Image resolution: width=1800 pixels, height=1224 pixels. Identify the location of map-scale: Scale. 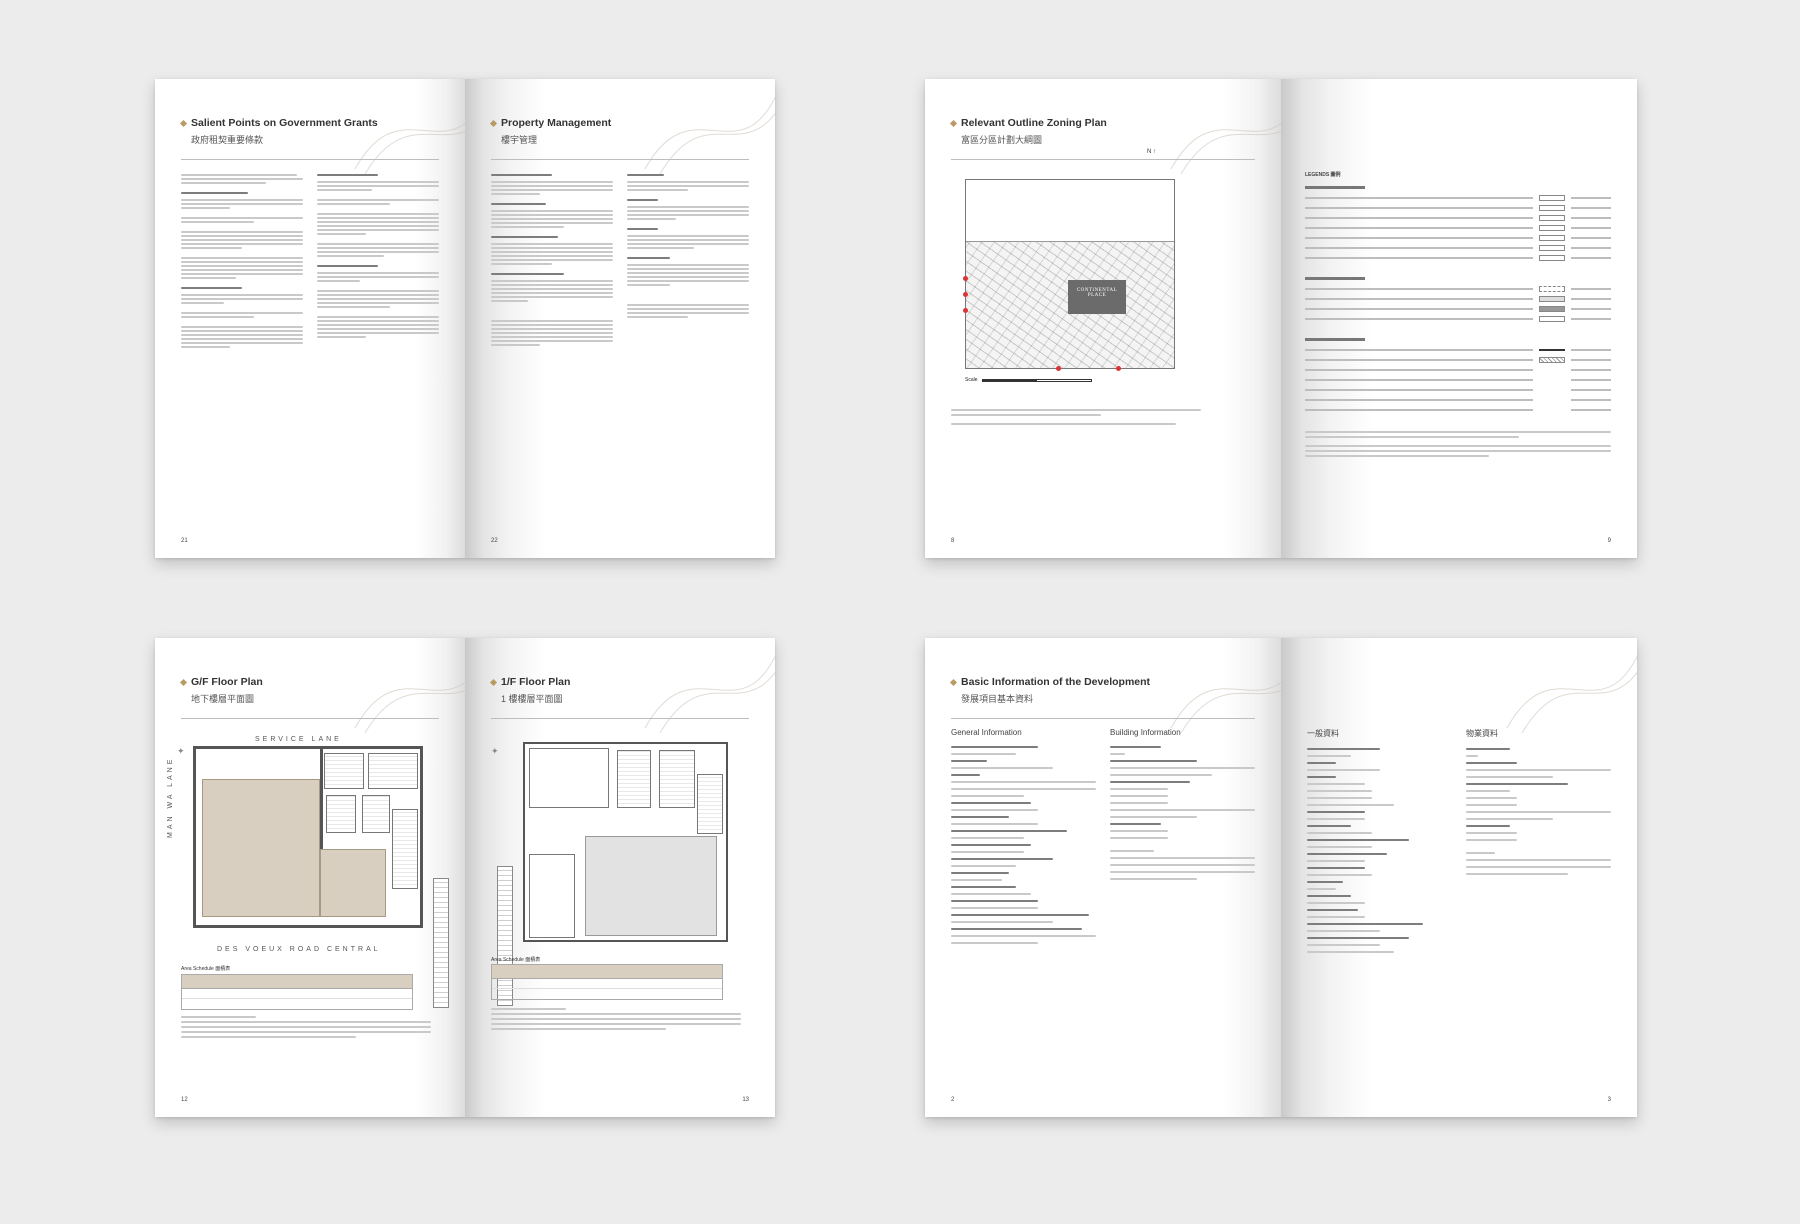
(1028, 380).